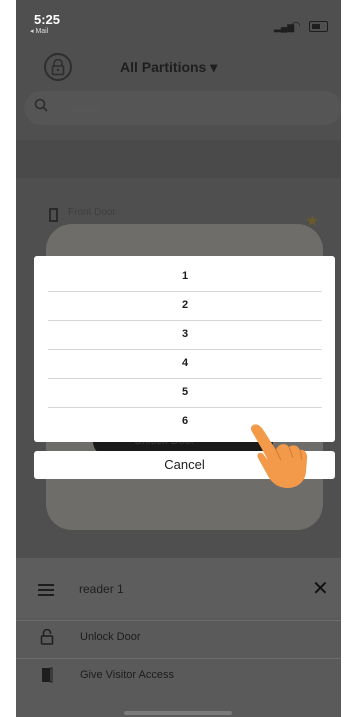  I want to click on drawer-action-visitor: Give Visitor Access, so click(178, 675).